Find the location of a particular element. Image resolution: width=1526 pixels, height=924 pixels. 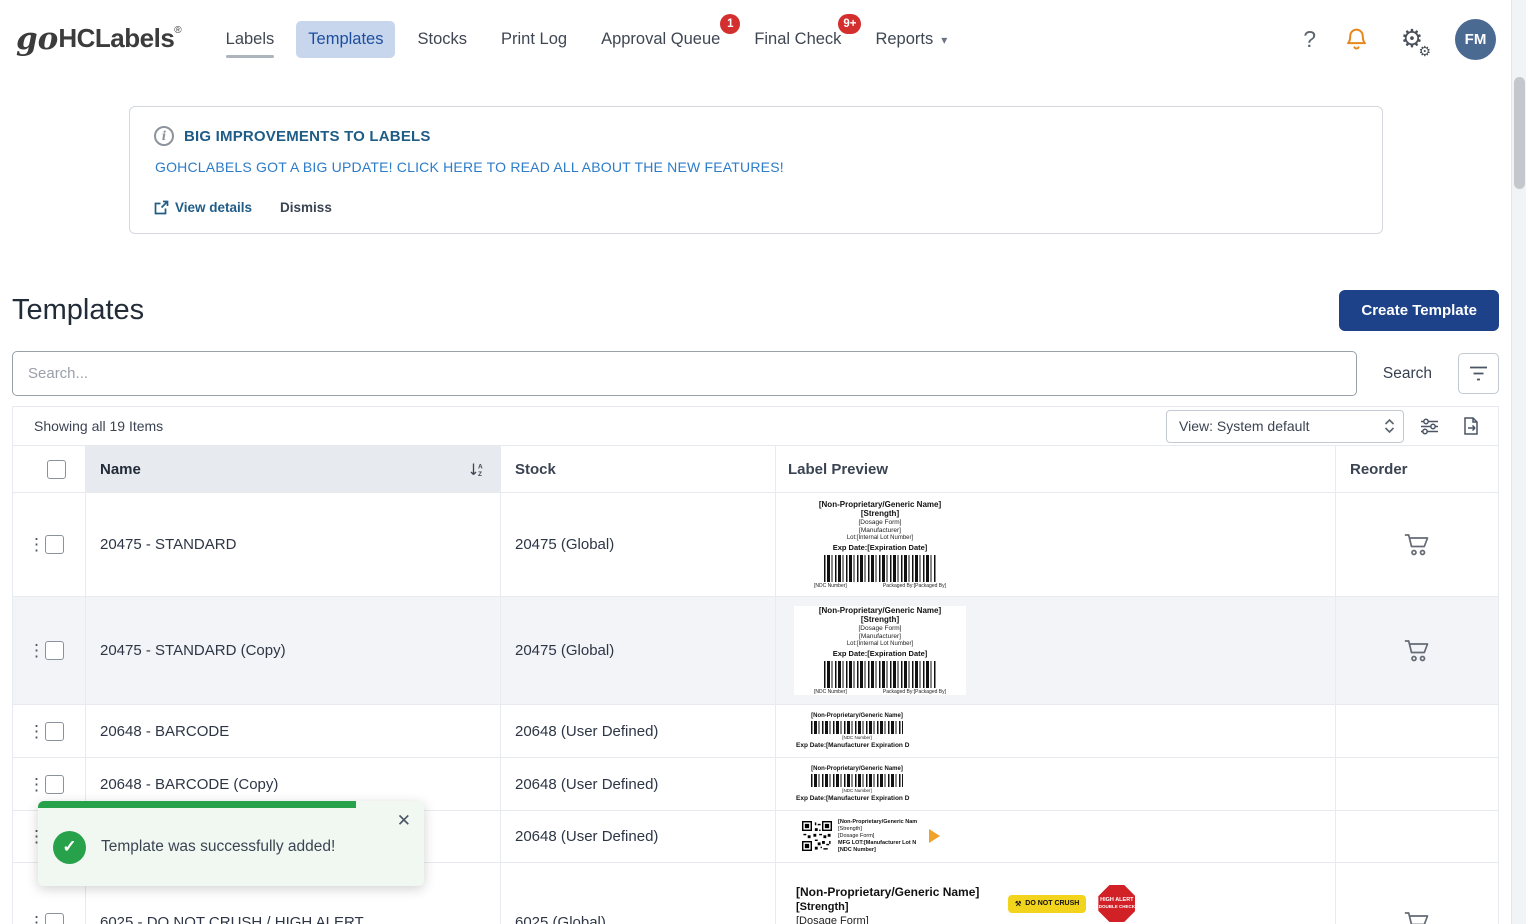

nav-final-check: Final Check 9+ is located at coordinates (802, 35).